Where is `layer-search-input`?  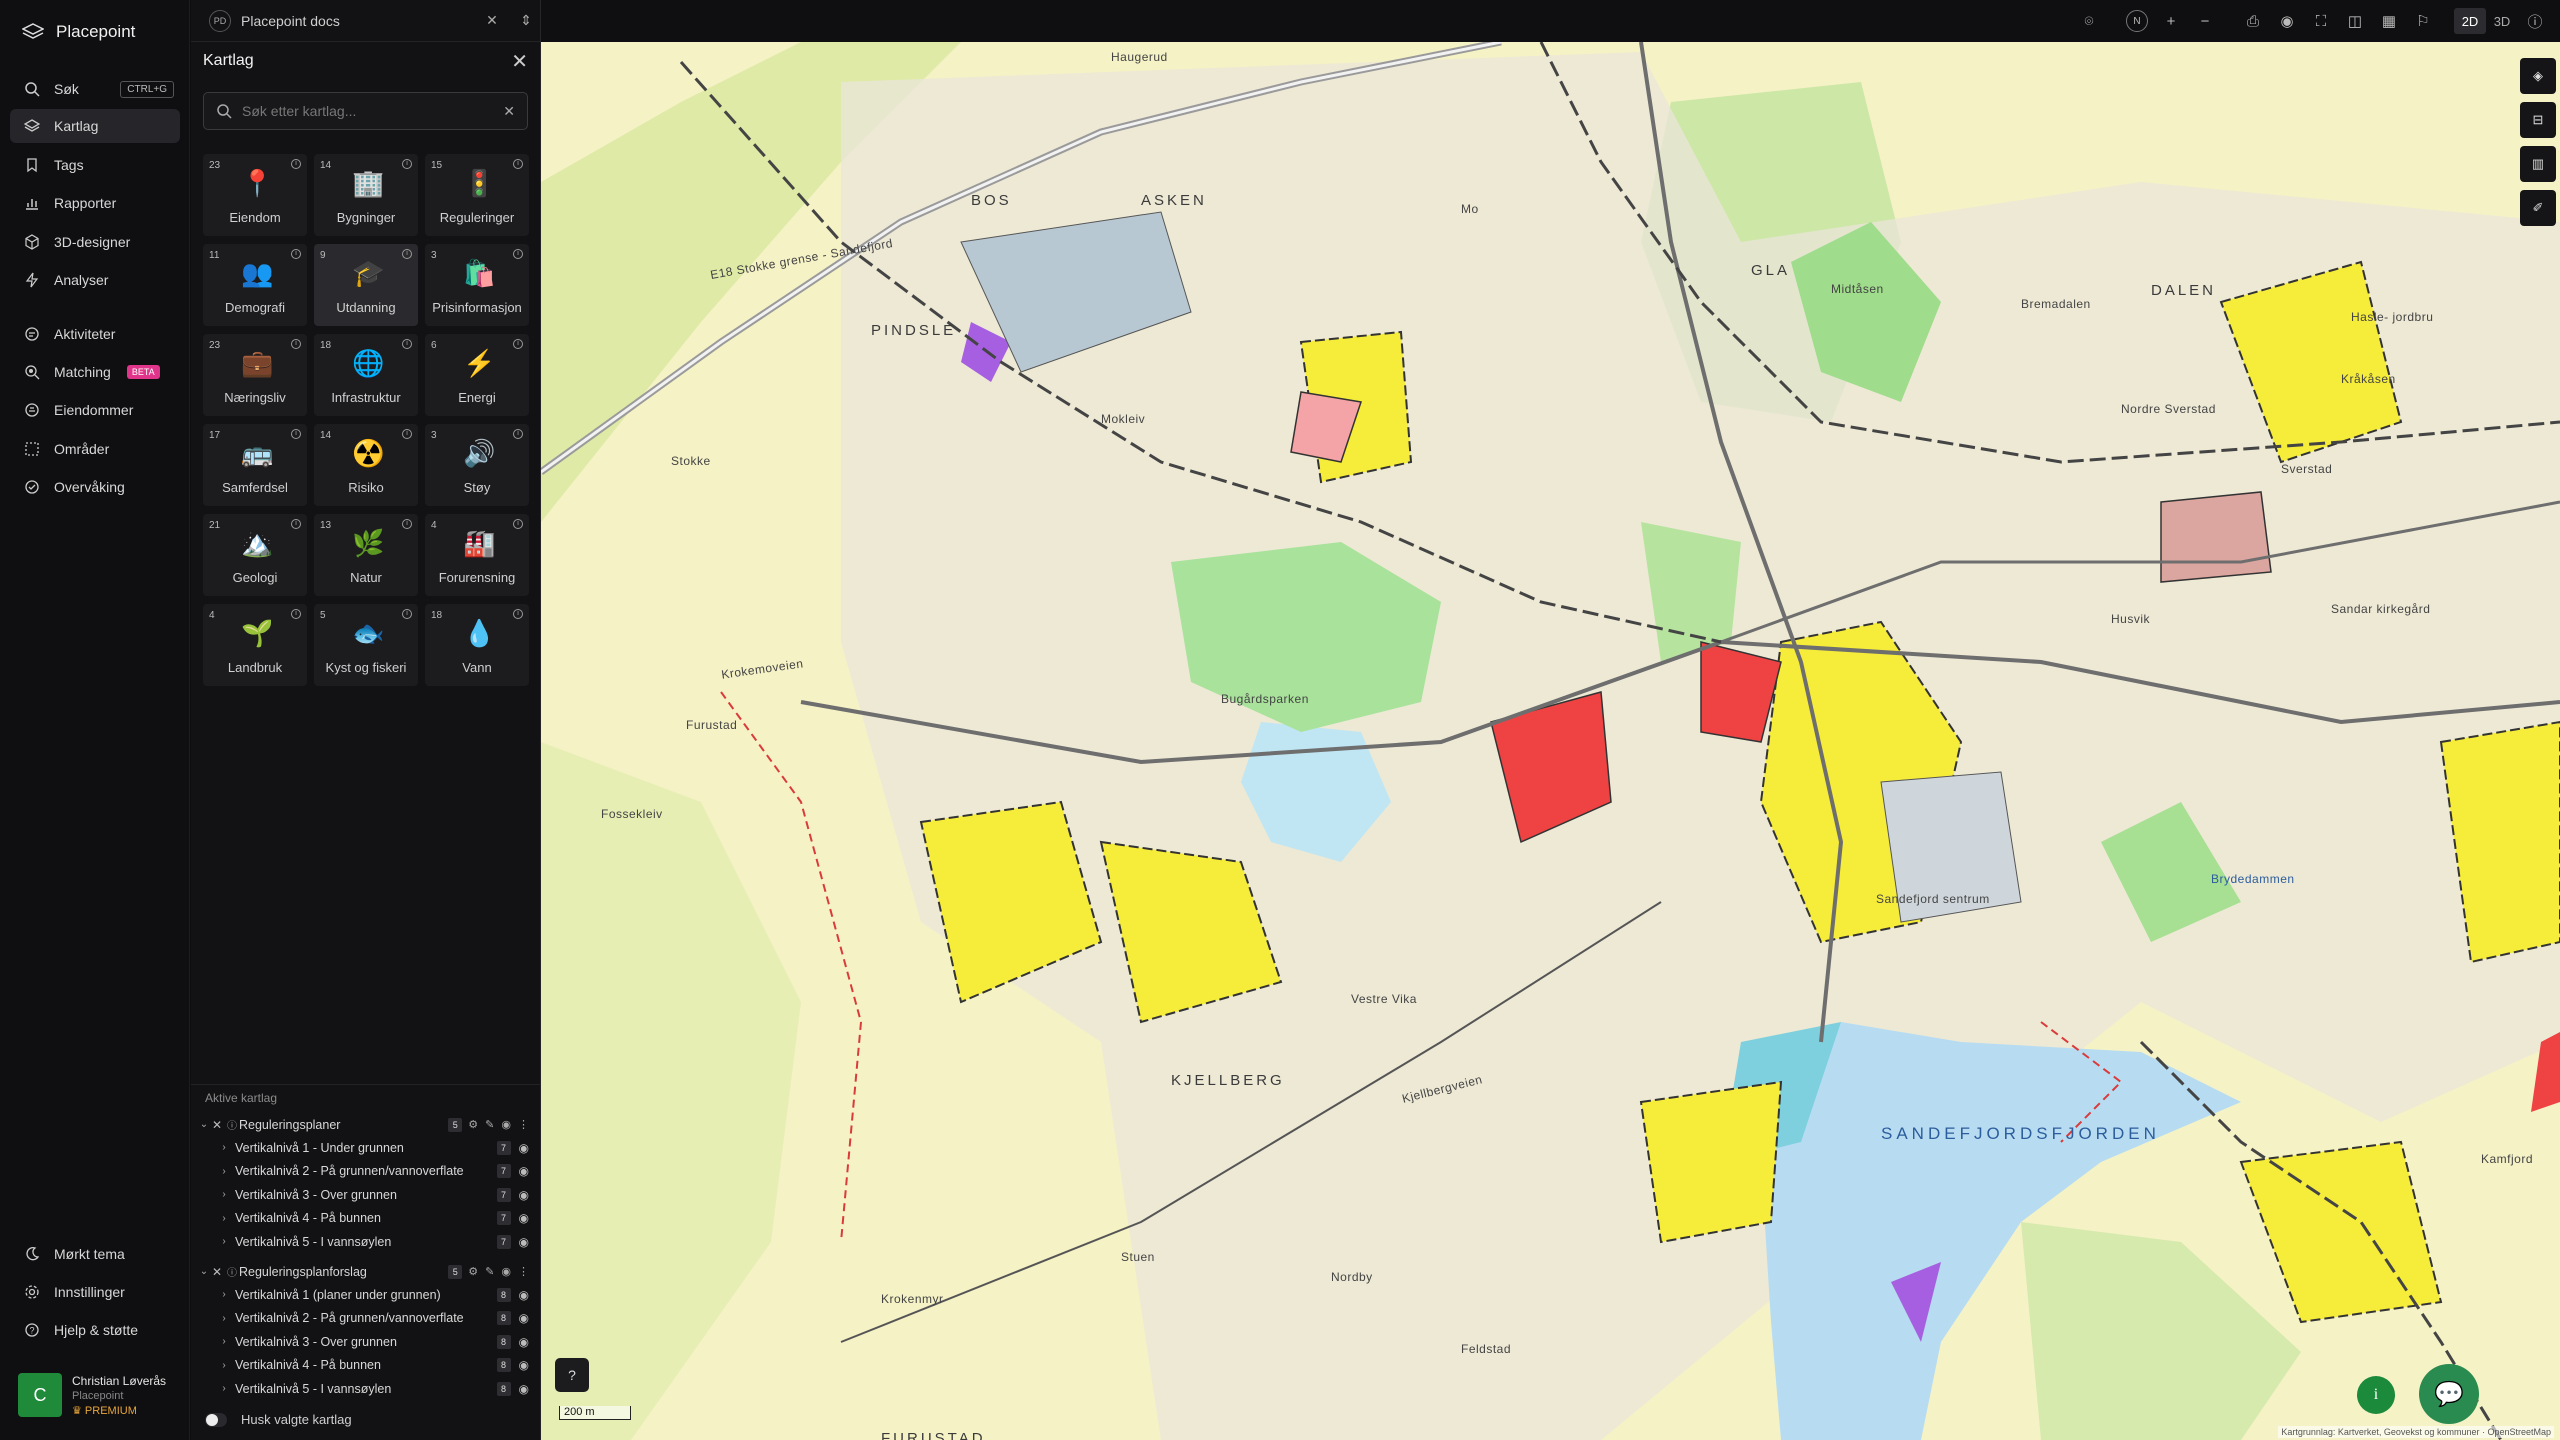
layer-search-input is located at coordinates (368, 111).